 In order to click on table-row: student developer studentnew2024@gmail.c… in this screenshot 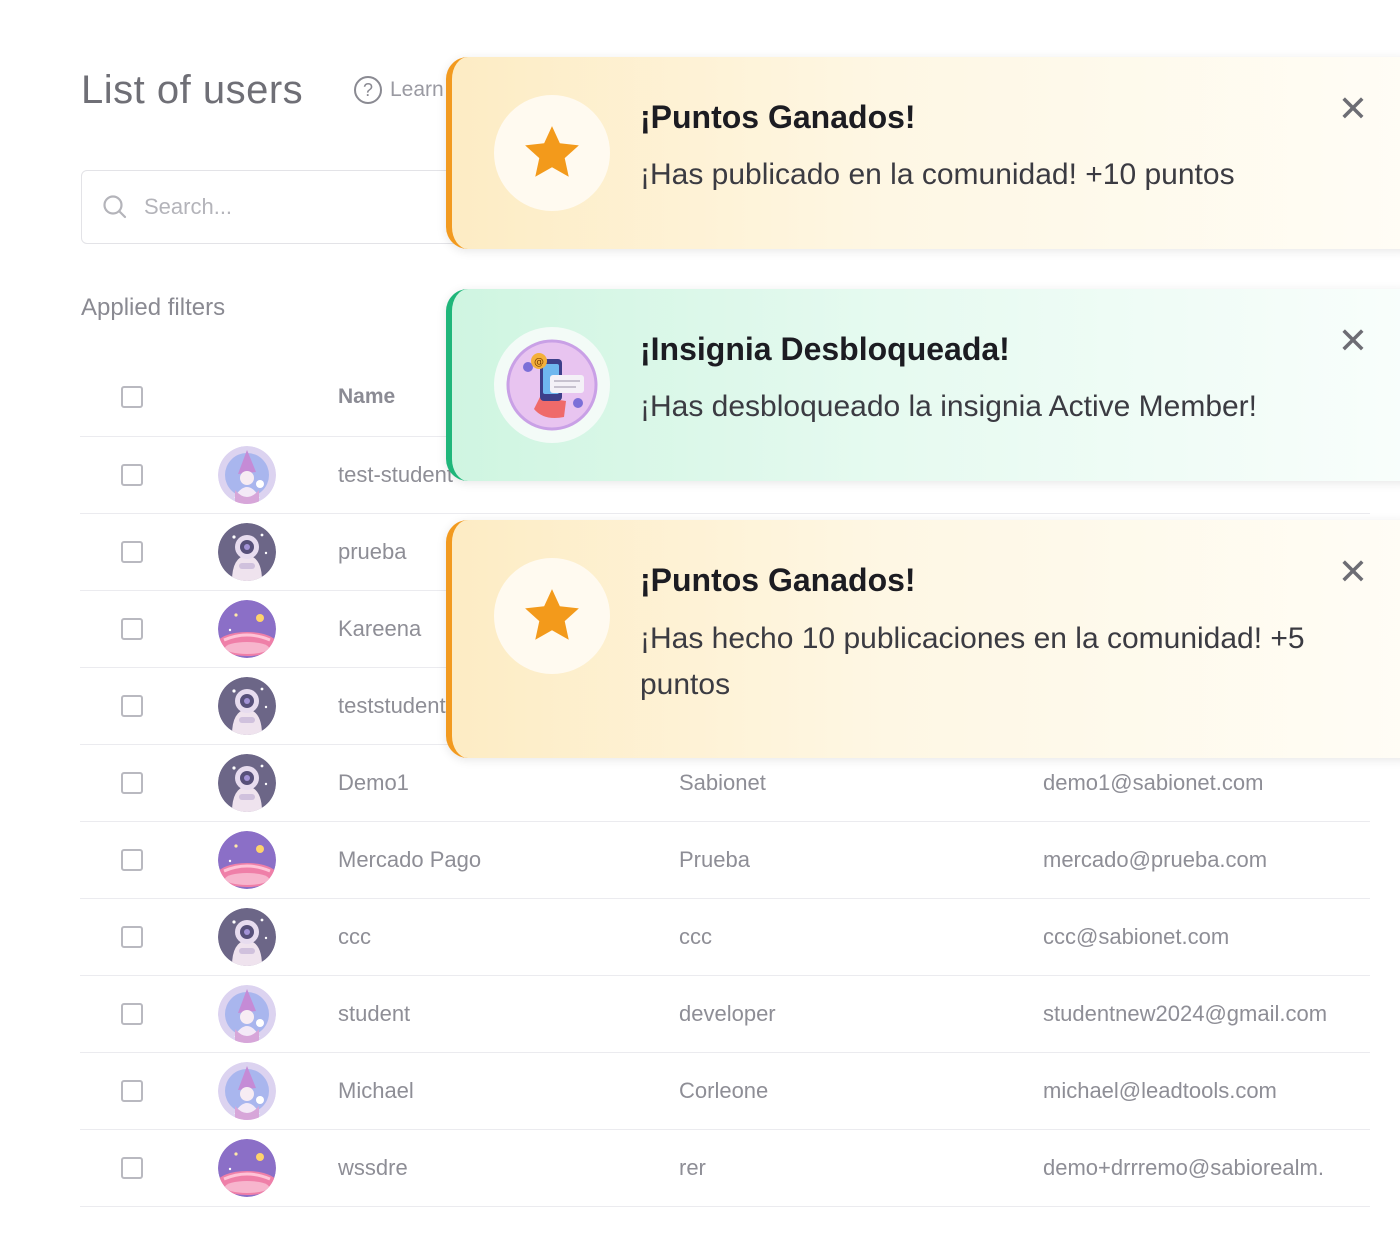, I will do `click(725, 1014)`.